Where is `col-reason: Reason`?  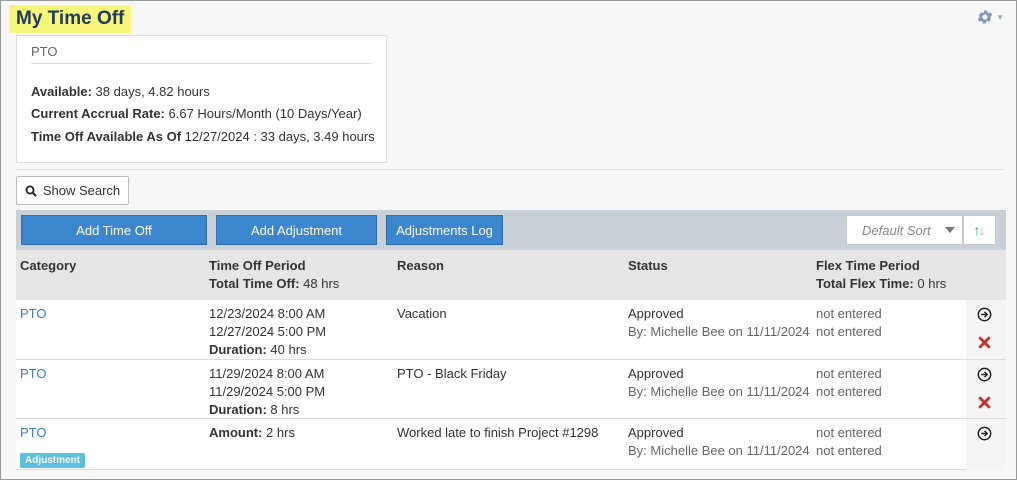
col-reason: Reason is located at coordinates (420, 266).